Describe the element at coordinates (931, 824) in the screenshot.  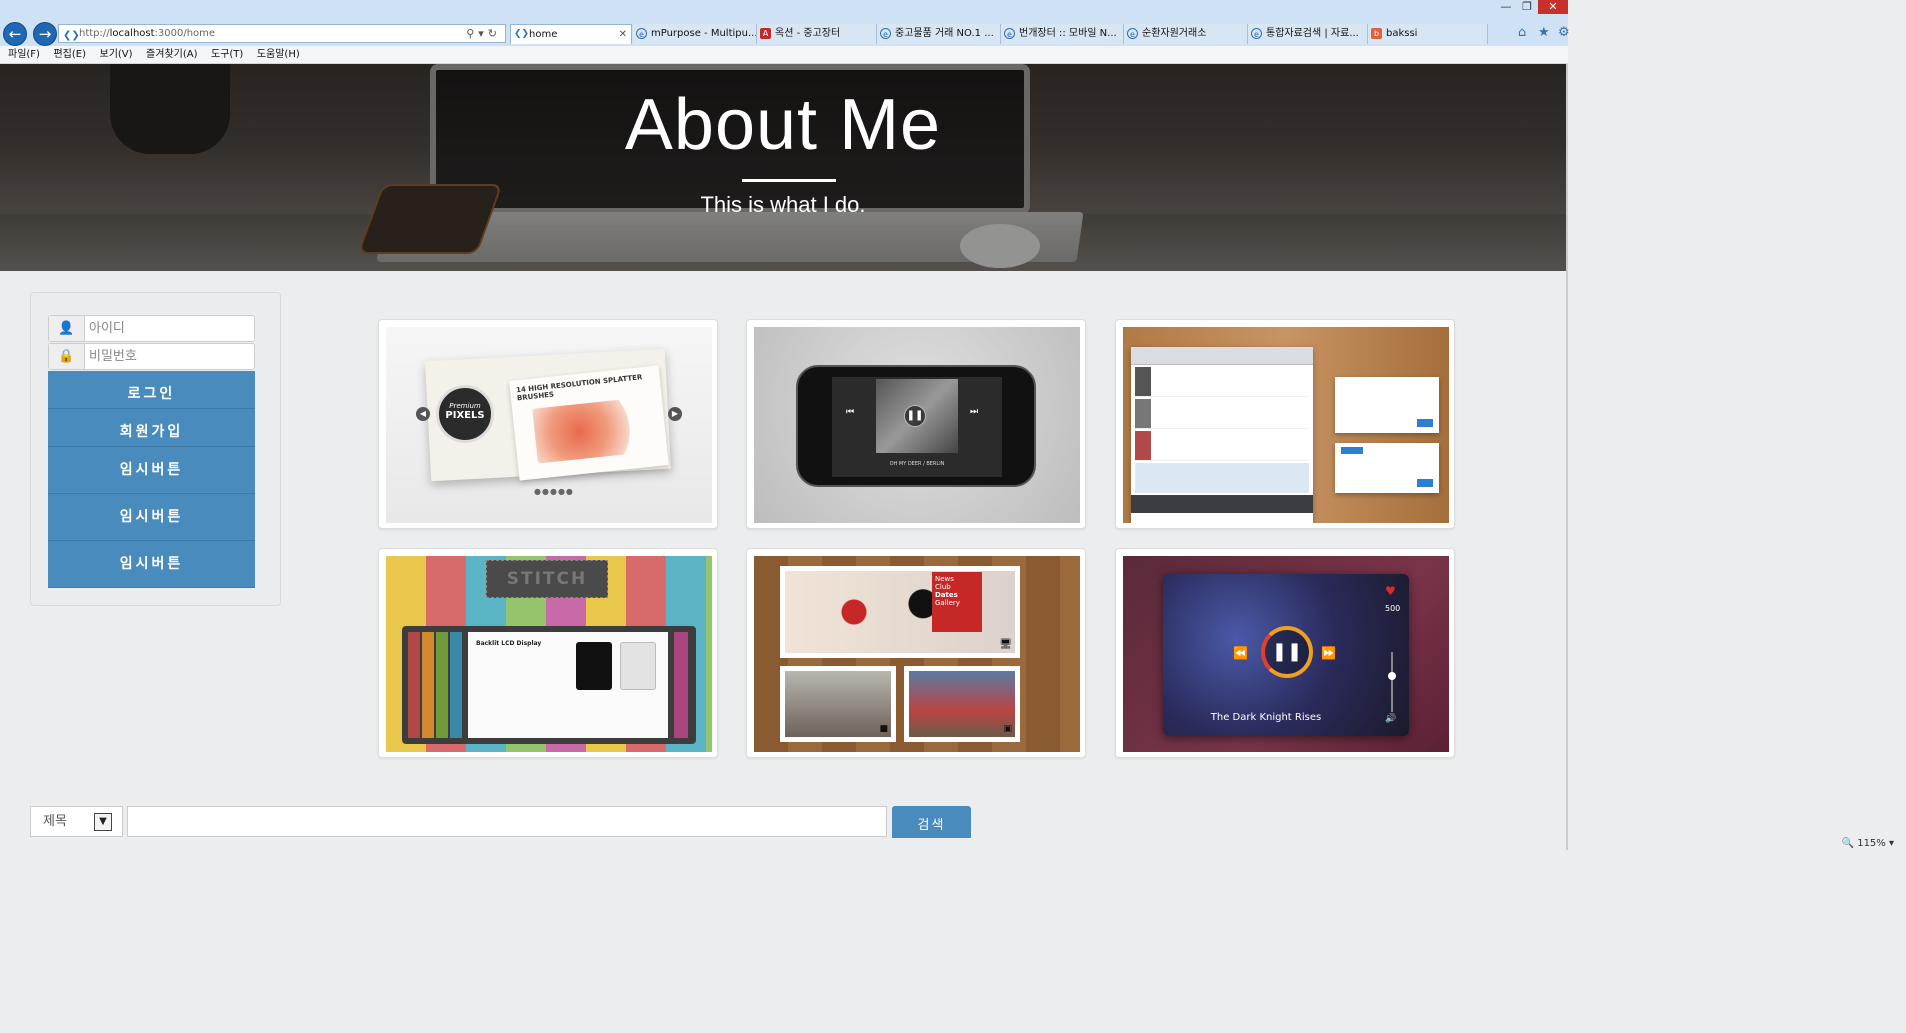
I see `search-button: 검색` at that location.